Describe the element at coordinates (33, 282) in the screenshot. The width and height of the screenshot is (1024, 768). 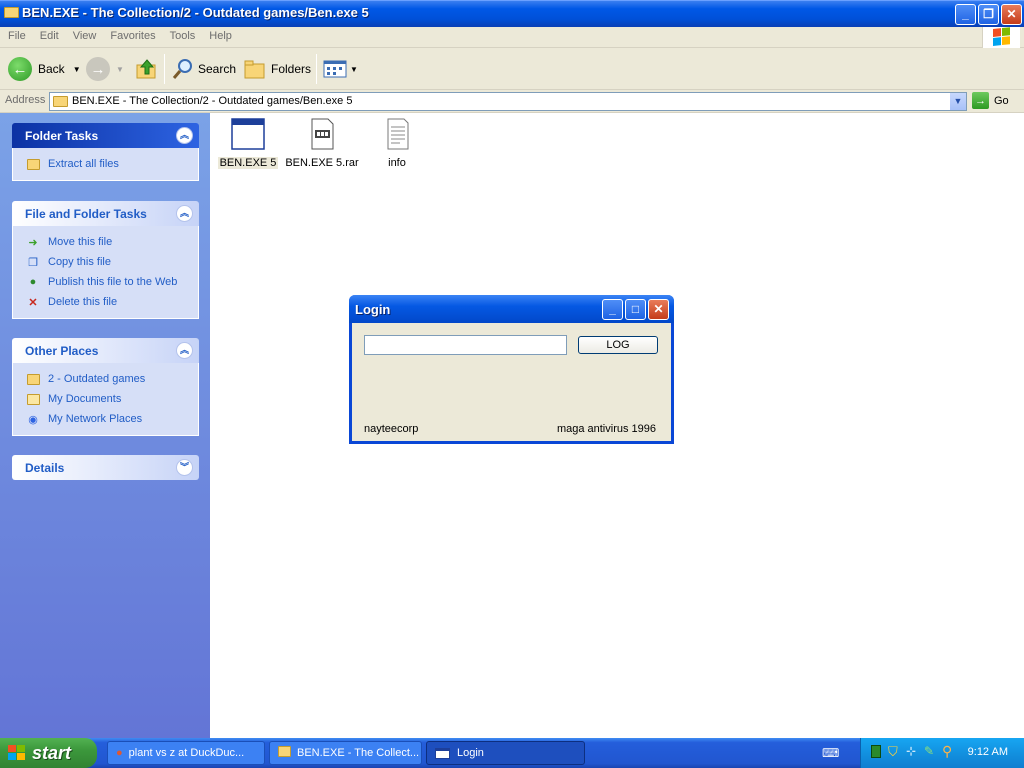
I see `globe-icon: ●` at that location.